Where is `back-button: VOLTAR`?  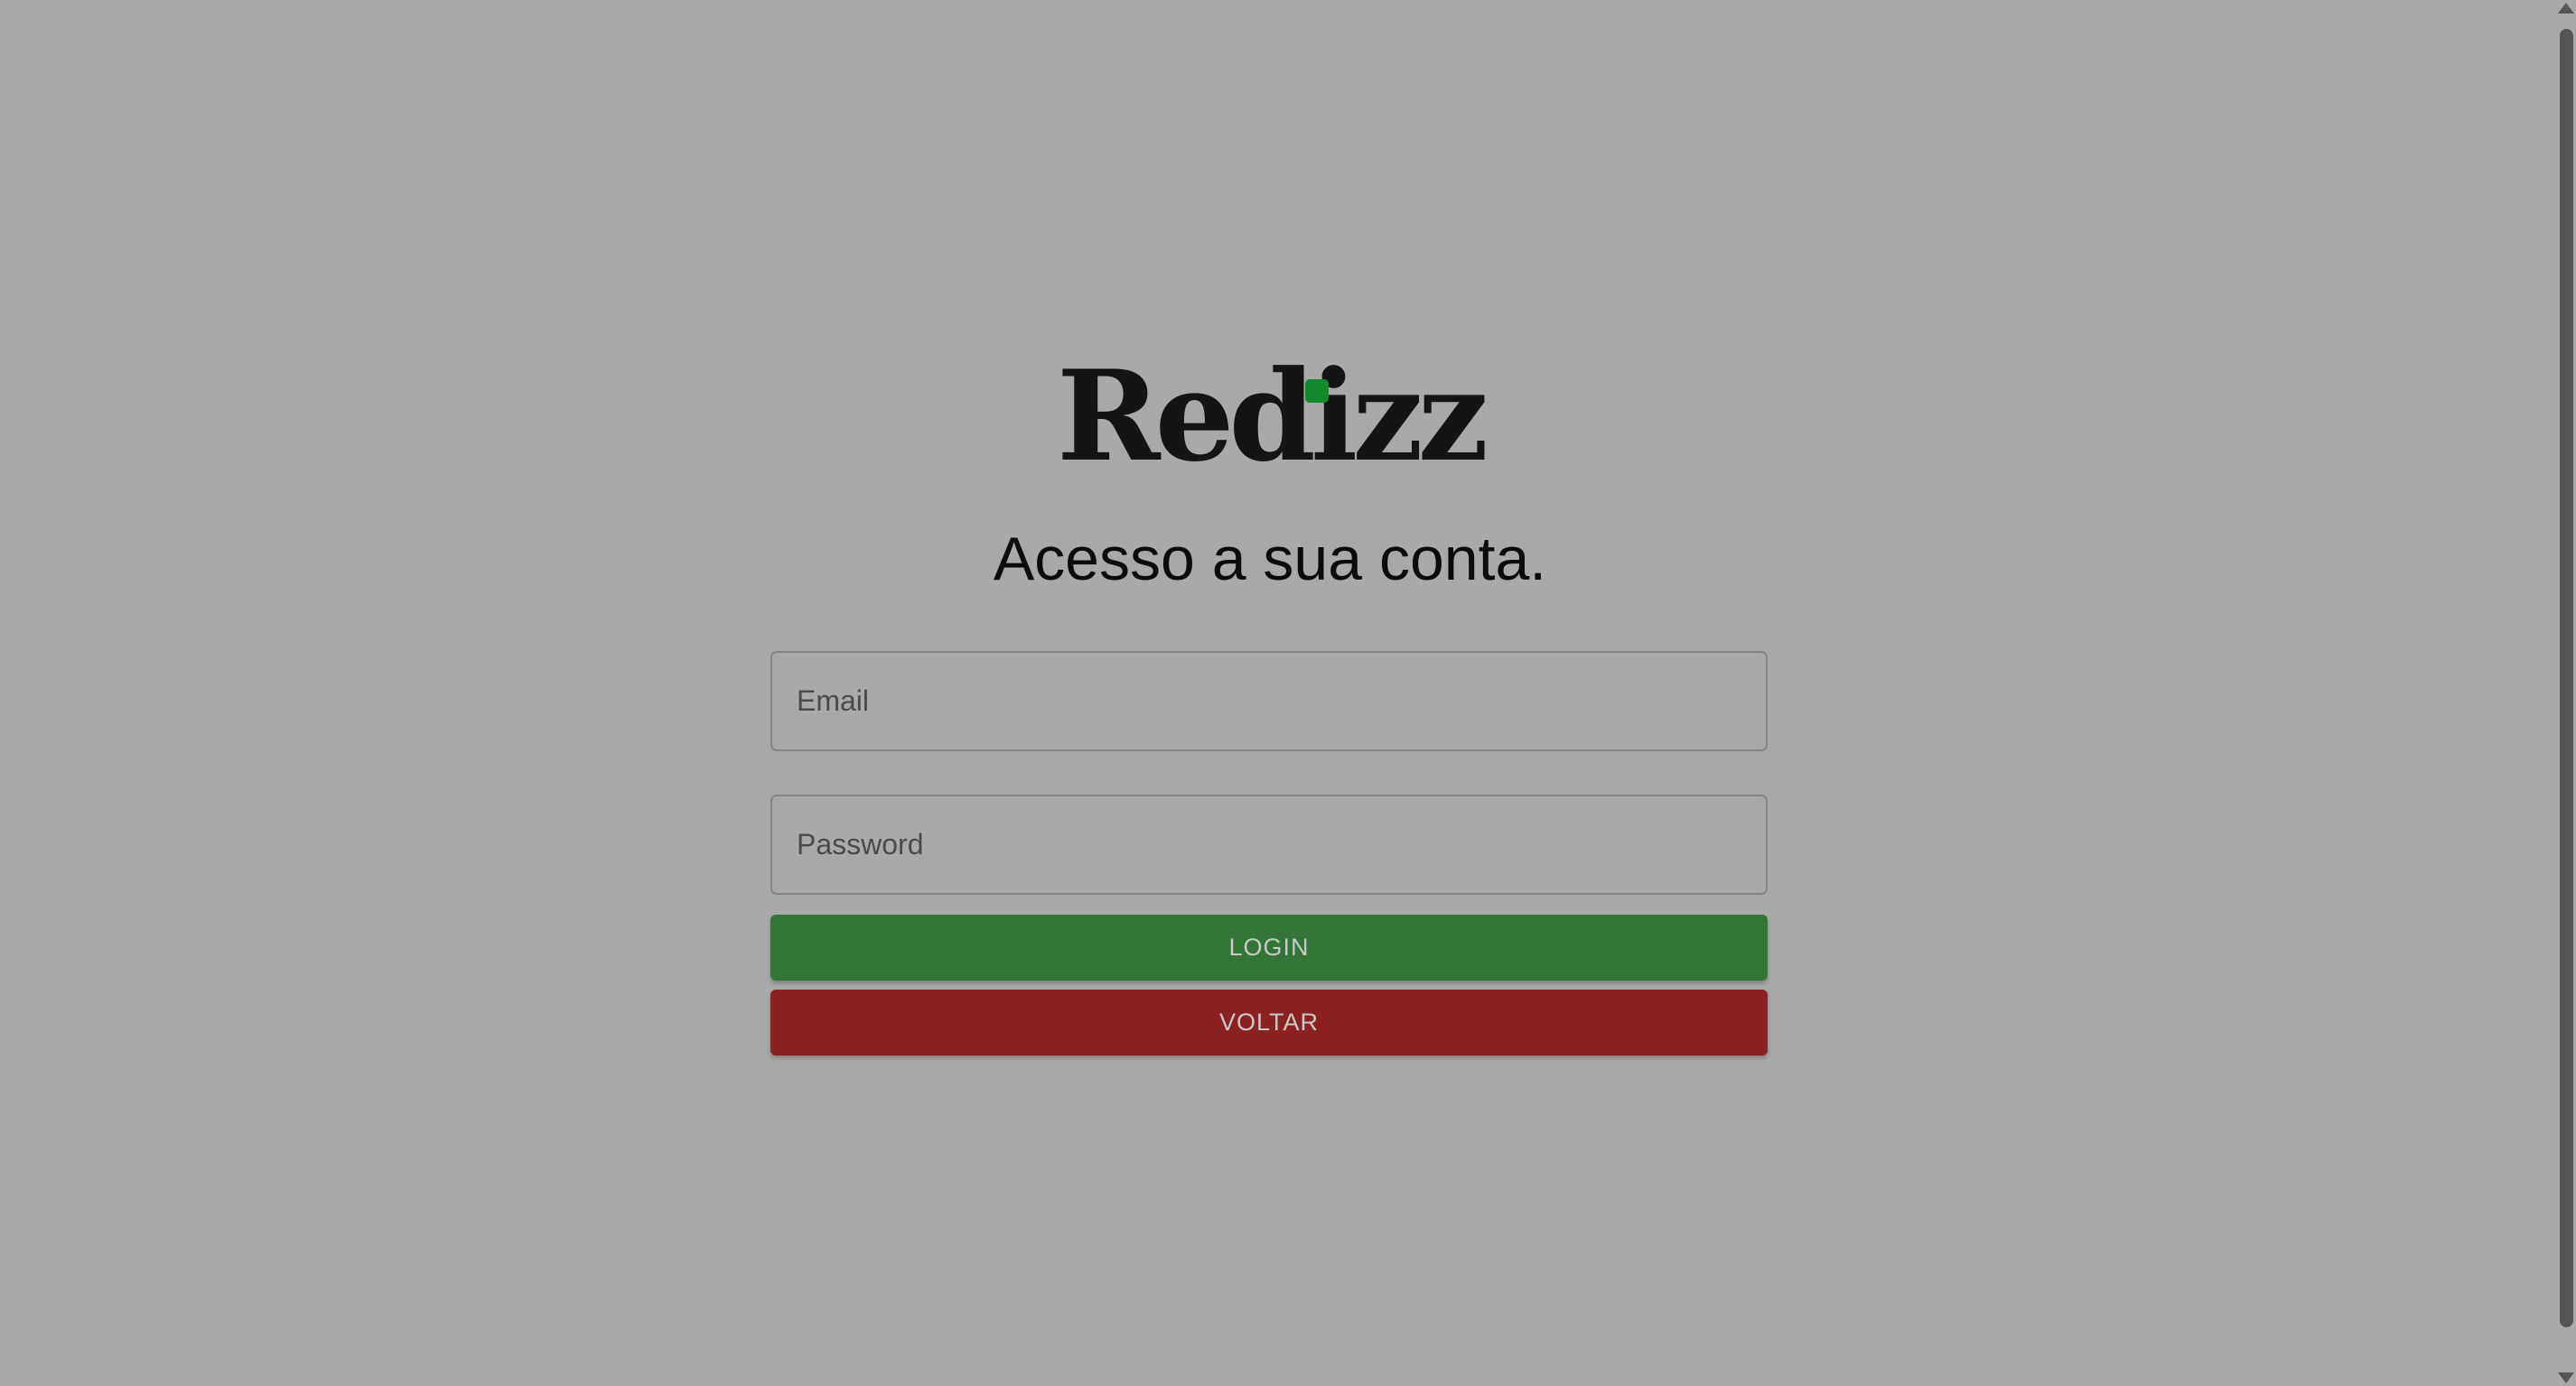 back-button: VOLTAR is located at coordinates (1269, 1023).